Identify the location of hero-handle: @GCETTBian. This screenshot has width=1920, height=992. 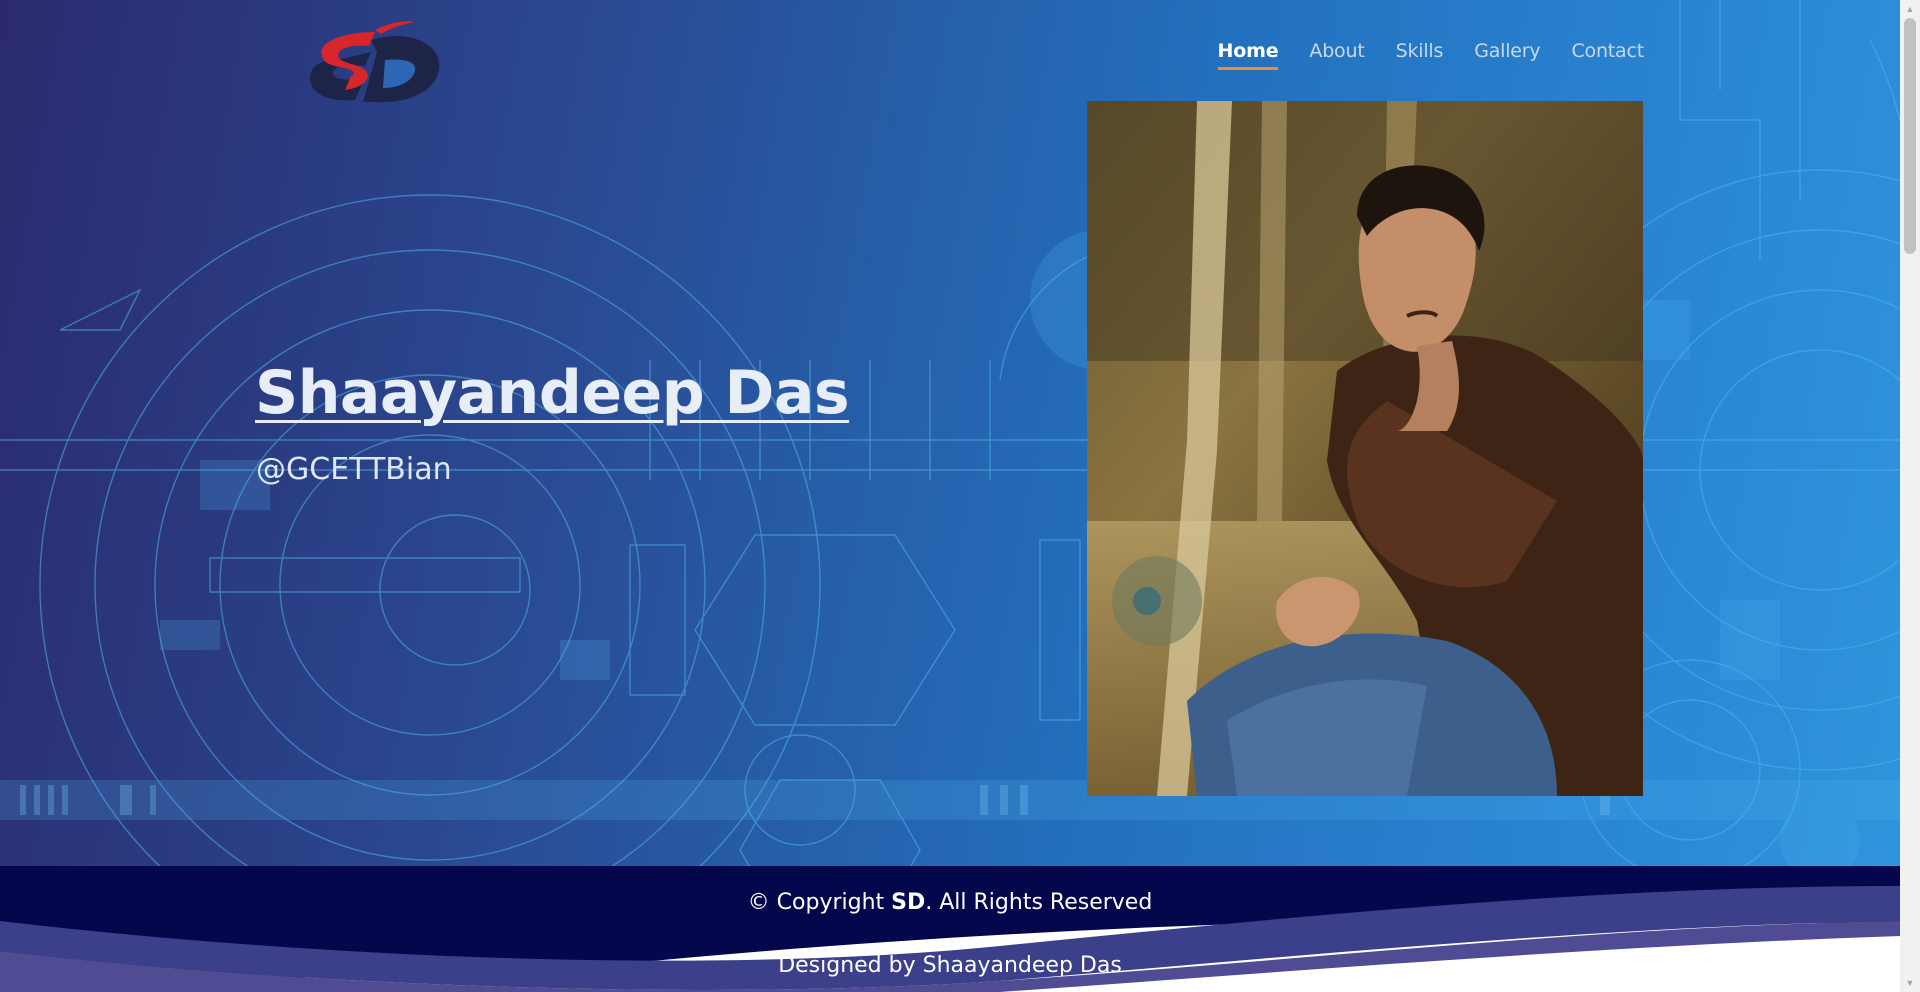
(354, 469).